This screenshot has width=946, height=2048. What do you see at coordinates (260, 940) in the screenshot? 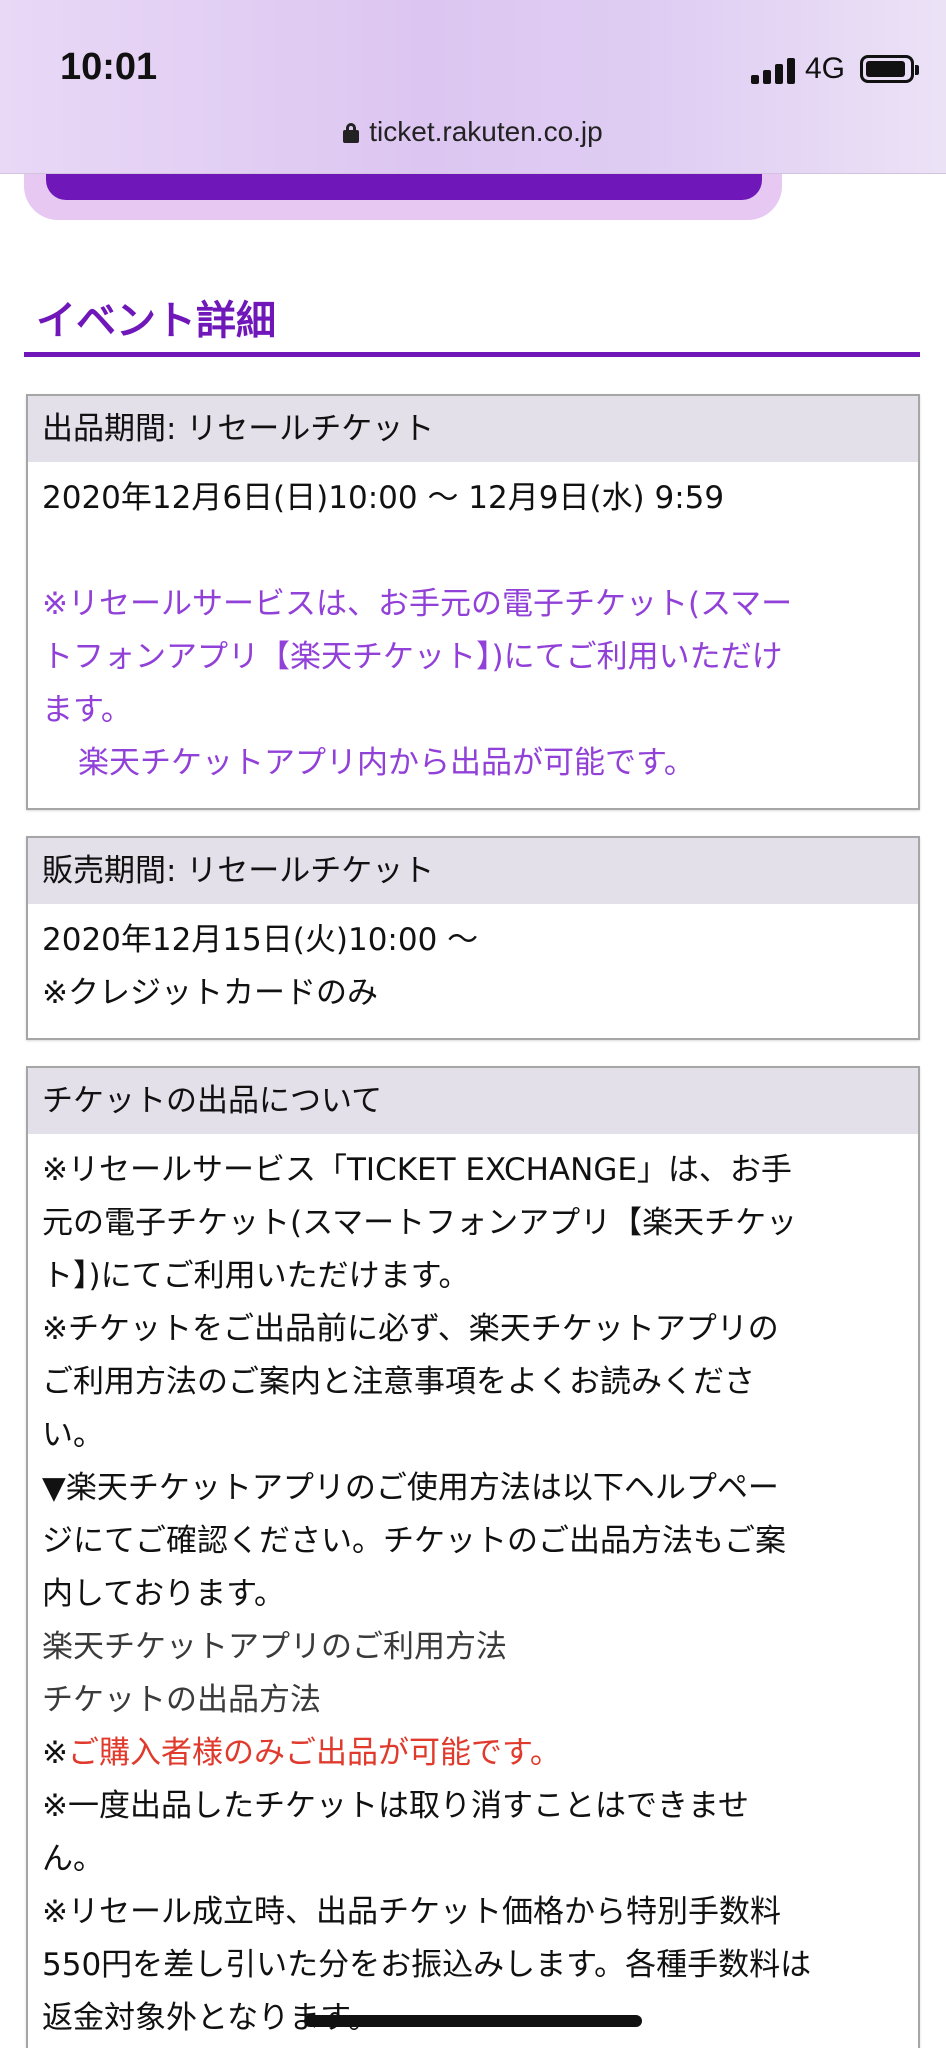
I see `sales-period-dates: 2020年12月15日(火)10:00 〜` at bounding box center [260, 940].